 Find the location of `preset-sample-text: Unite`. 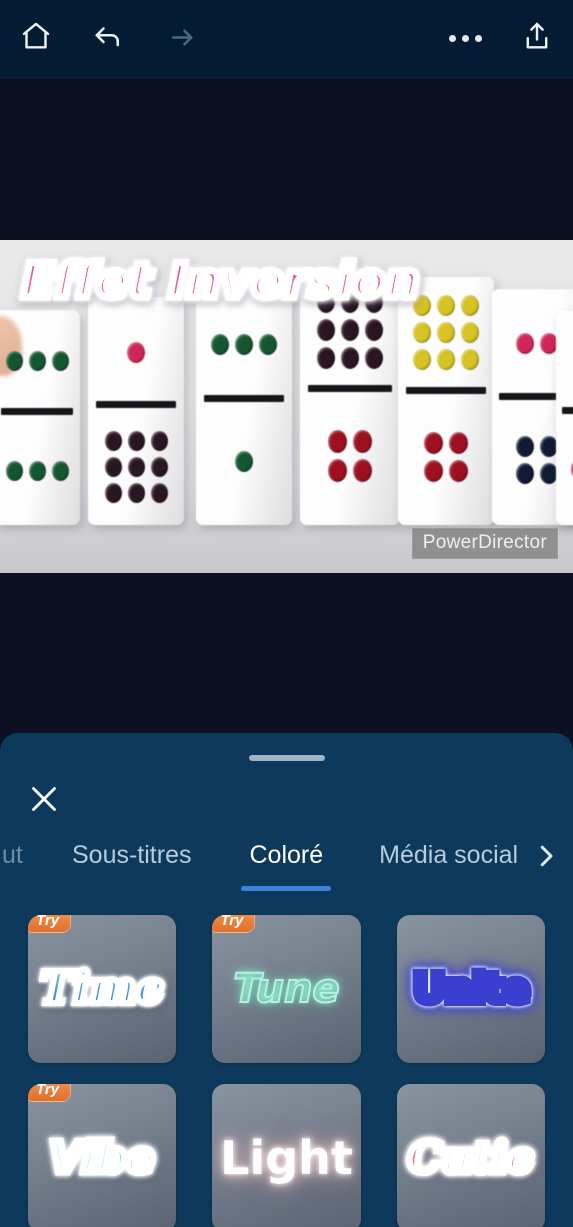

preset-sample-text: Unite is located at coordinates (471, 989).